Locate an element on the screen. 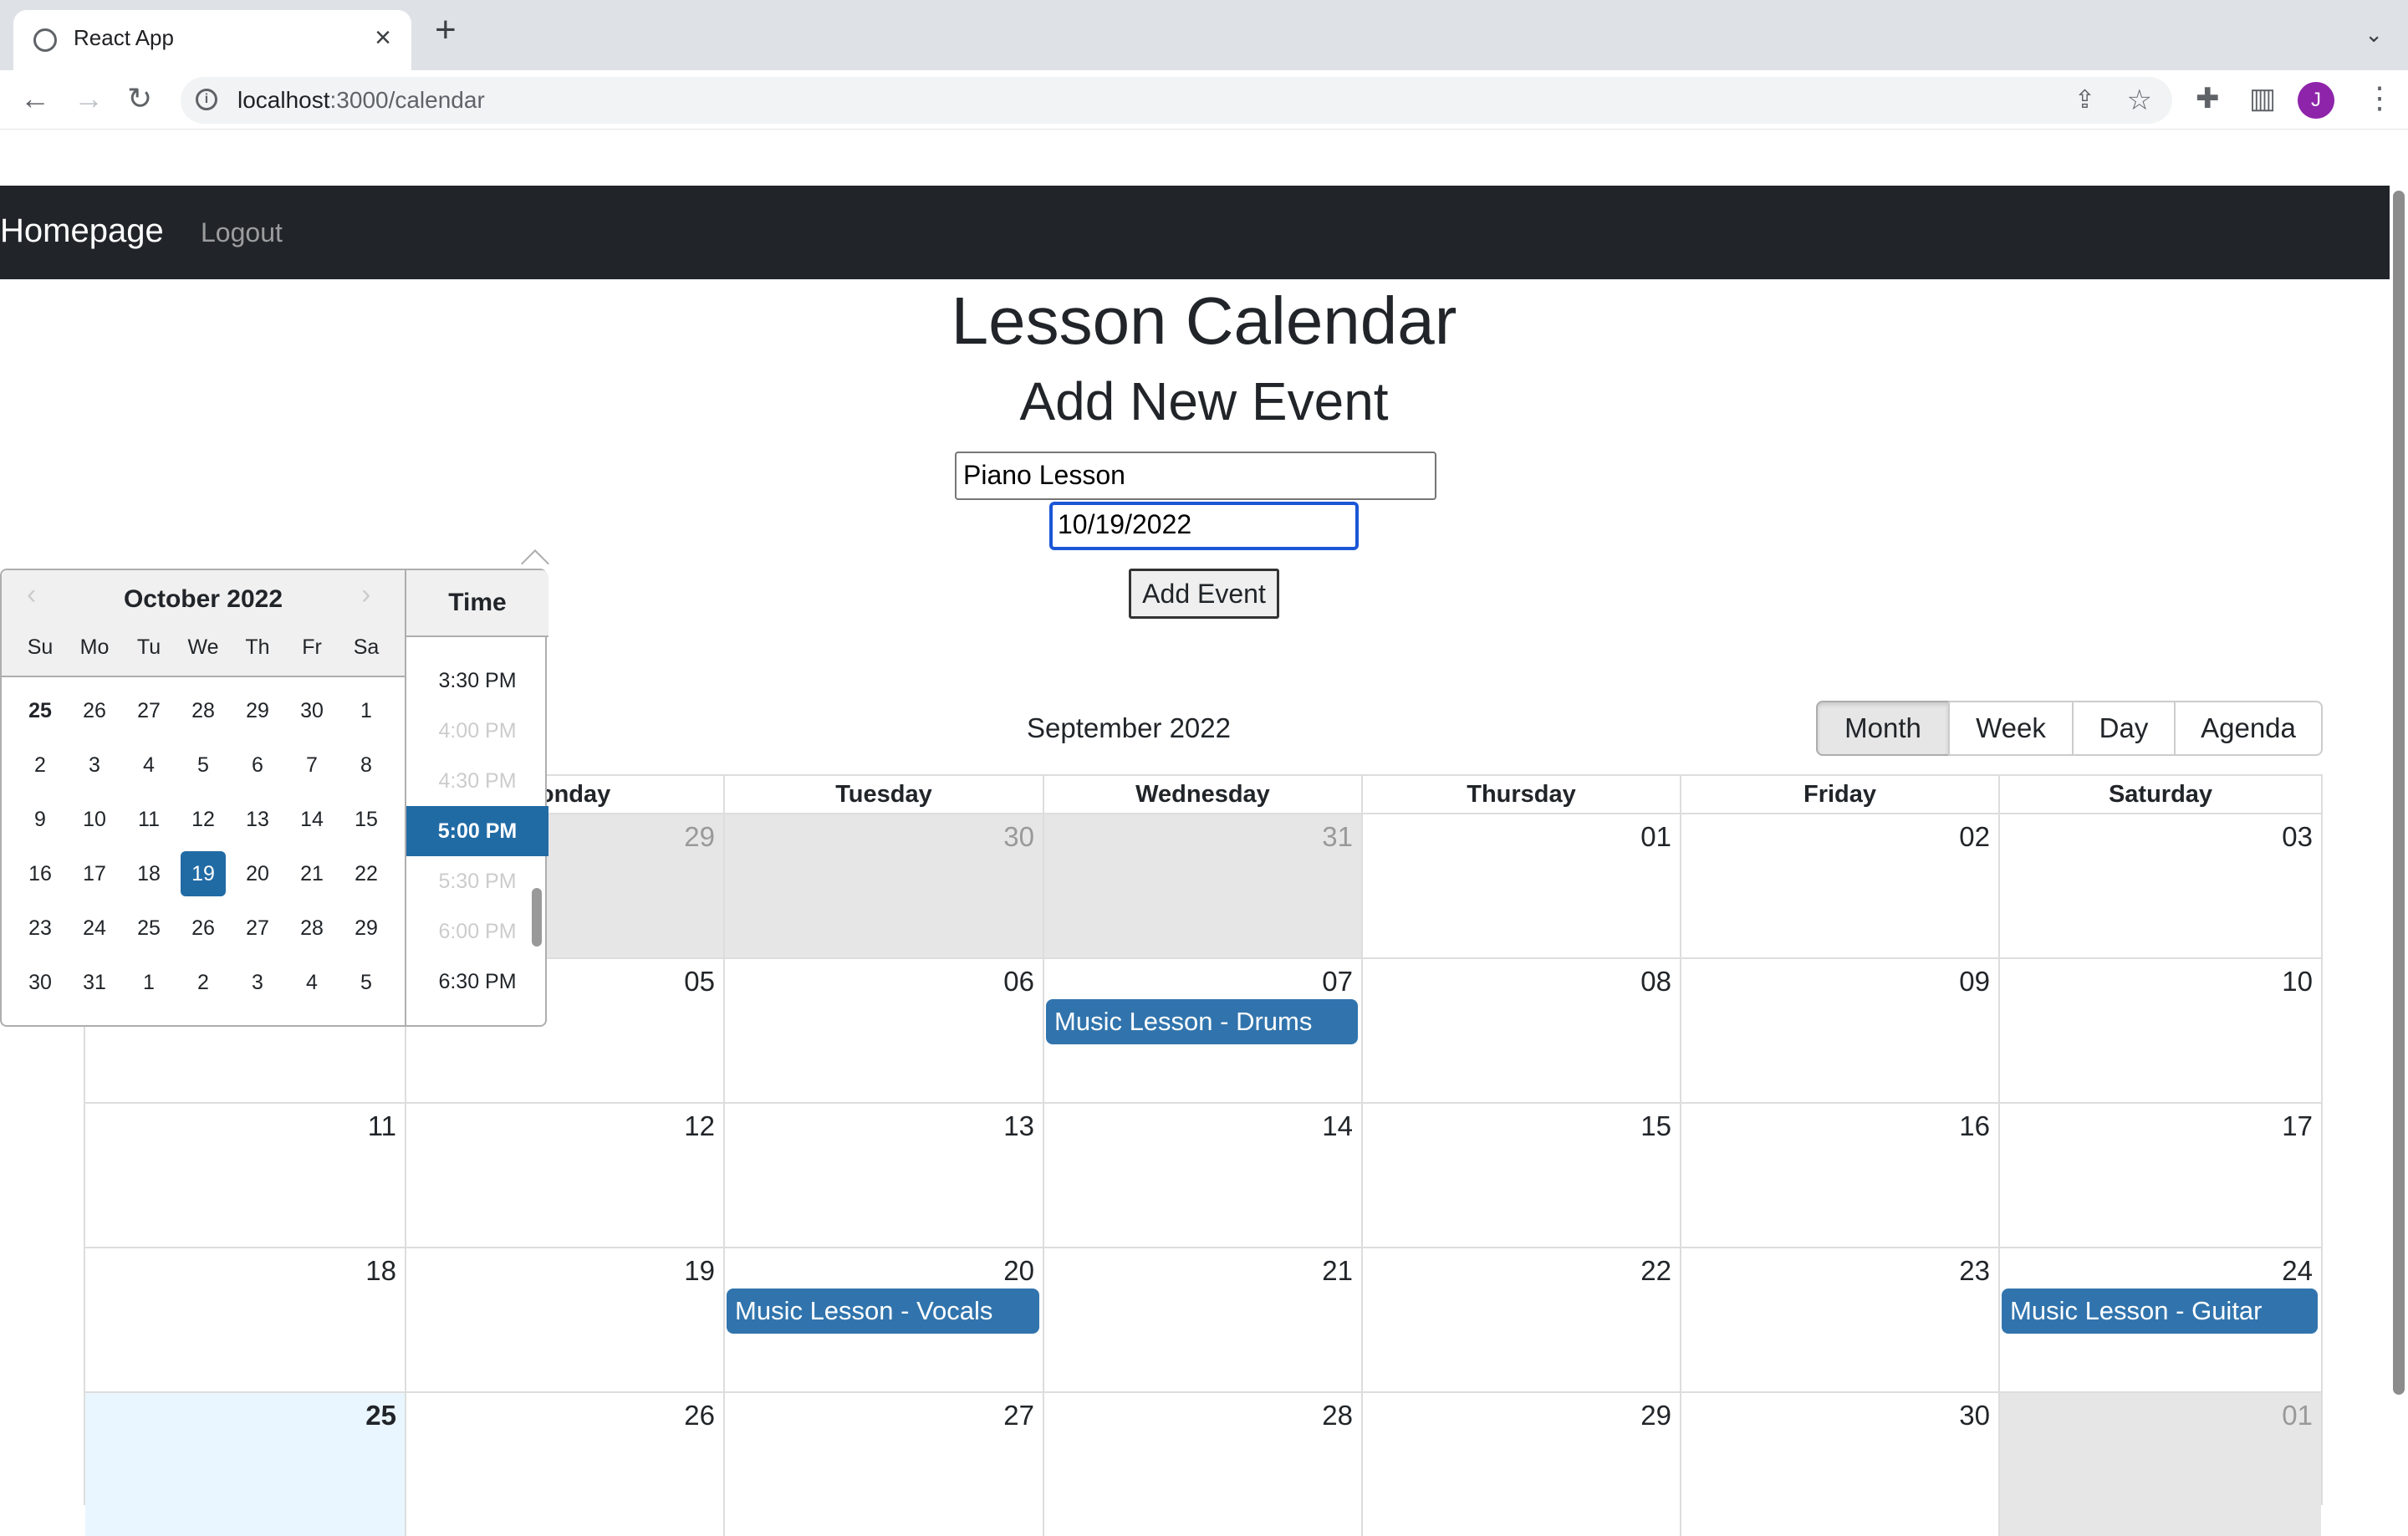 This screenshot has width=2408, height=1536. side-panel-icon: ▥ is located at coordinates (2262, 98).